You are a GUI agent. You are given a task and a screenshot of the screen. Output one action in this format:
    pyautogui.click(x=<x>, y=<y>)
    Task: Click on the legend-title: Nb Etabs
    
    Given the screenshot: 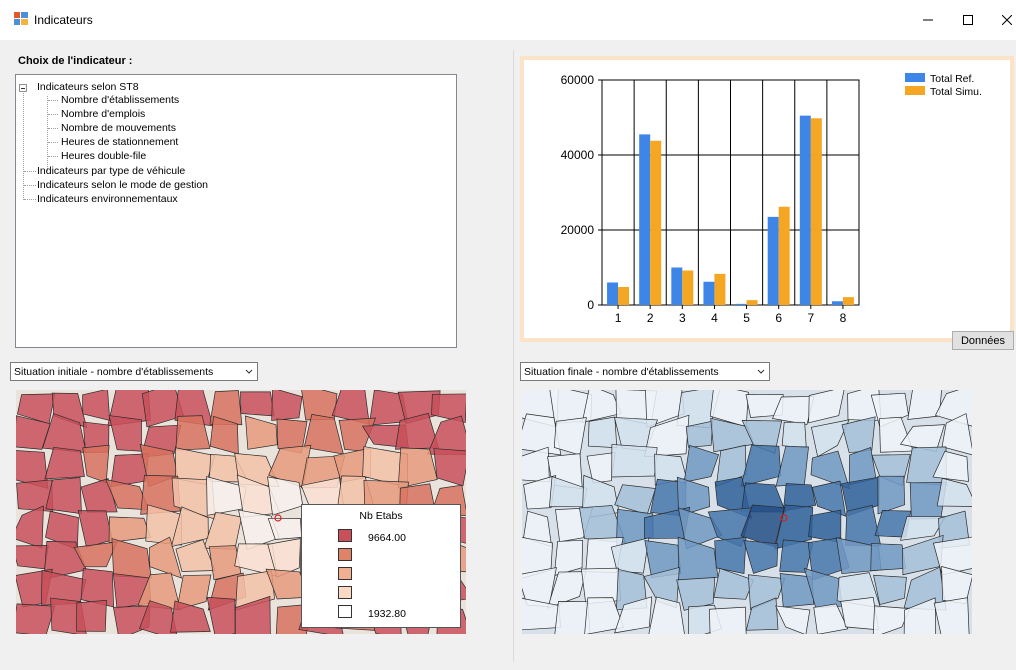 What is the action you would take?
    pyautogui.click(x=381, y=516)
    